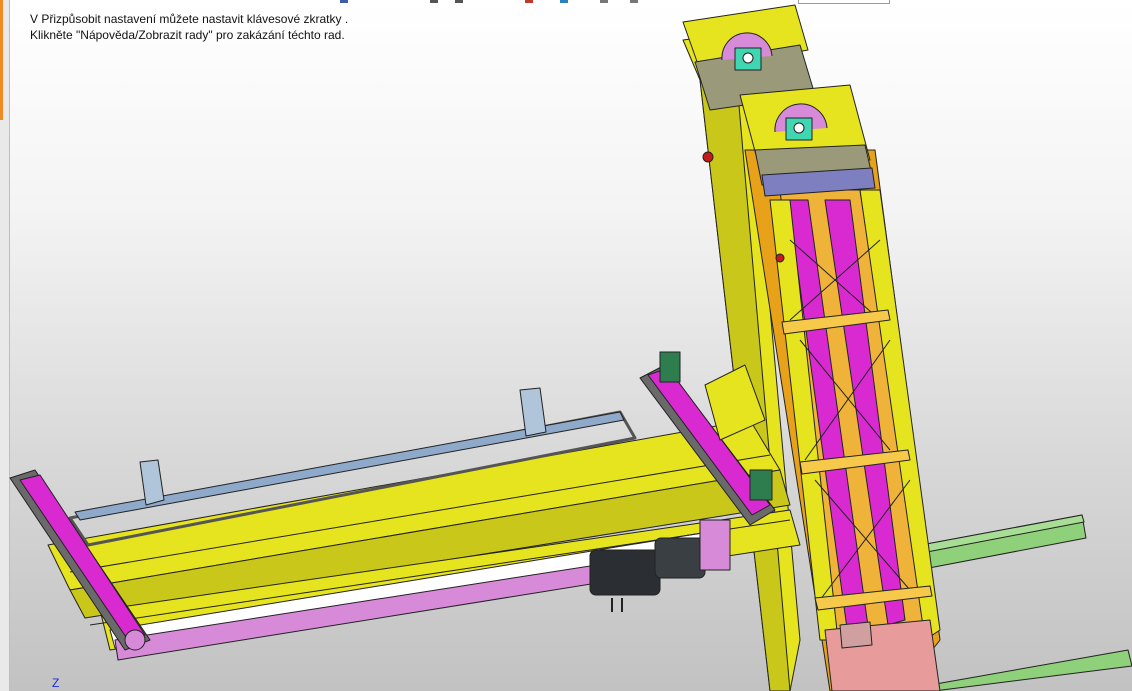  What do you see at coordinates (1030, 670) in the screenshot?
I see `green-rail-lower` at bounding box center [1030, 670].